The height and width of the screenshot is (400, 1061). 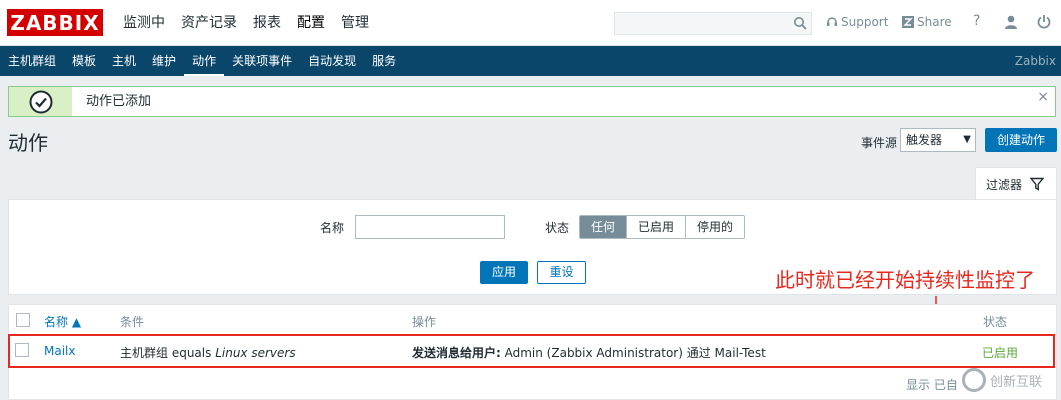 I want to click on submenu-services: 服务, so click(x=384, y=61).